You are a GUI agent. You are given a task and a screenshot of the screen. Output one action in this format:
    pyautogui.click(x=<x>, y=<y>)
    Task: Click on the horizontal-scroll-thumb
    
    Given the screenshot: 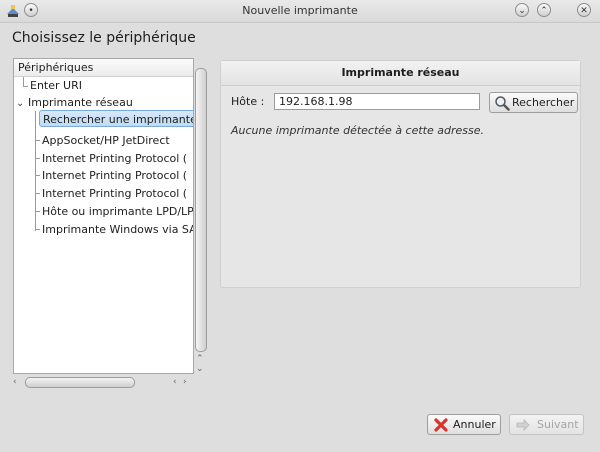 What is the action you would take?
    pyautogui.click(x=80, y=382)
    